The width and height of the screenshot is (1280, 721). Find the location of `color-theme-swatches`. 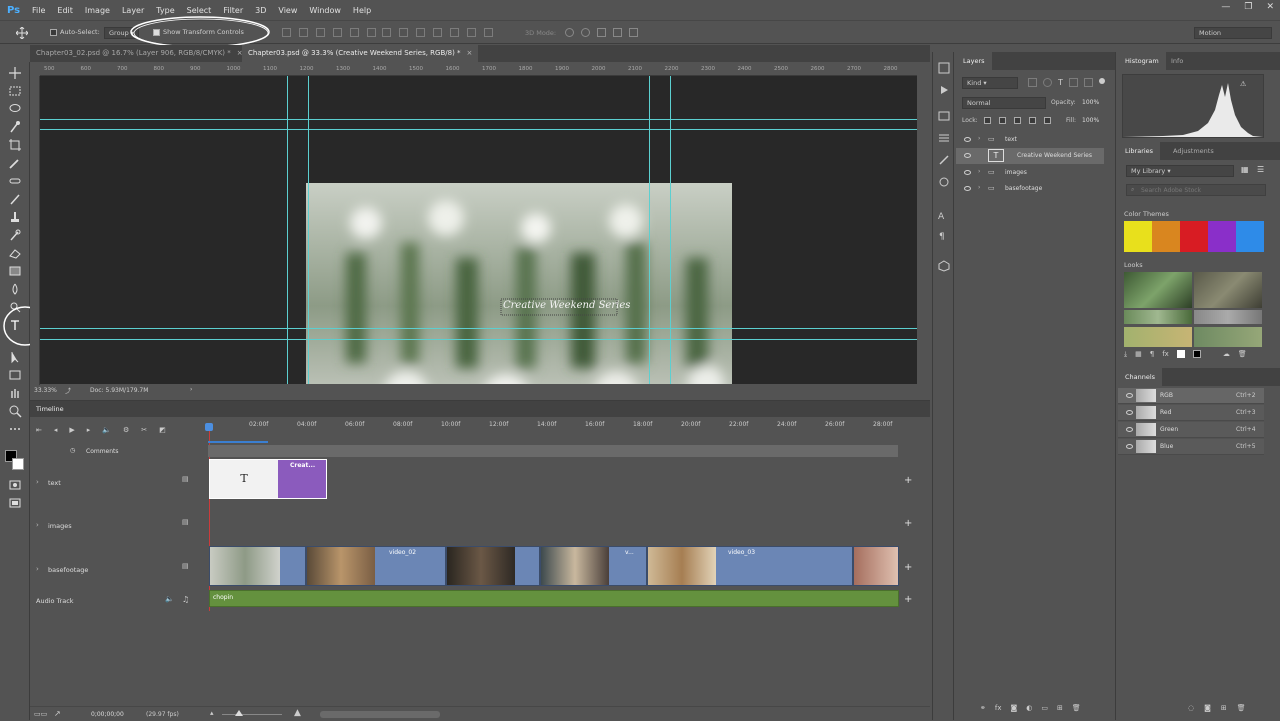

color-theme-swatches is located at coordinates (1194, 236).